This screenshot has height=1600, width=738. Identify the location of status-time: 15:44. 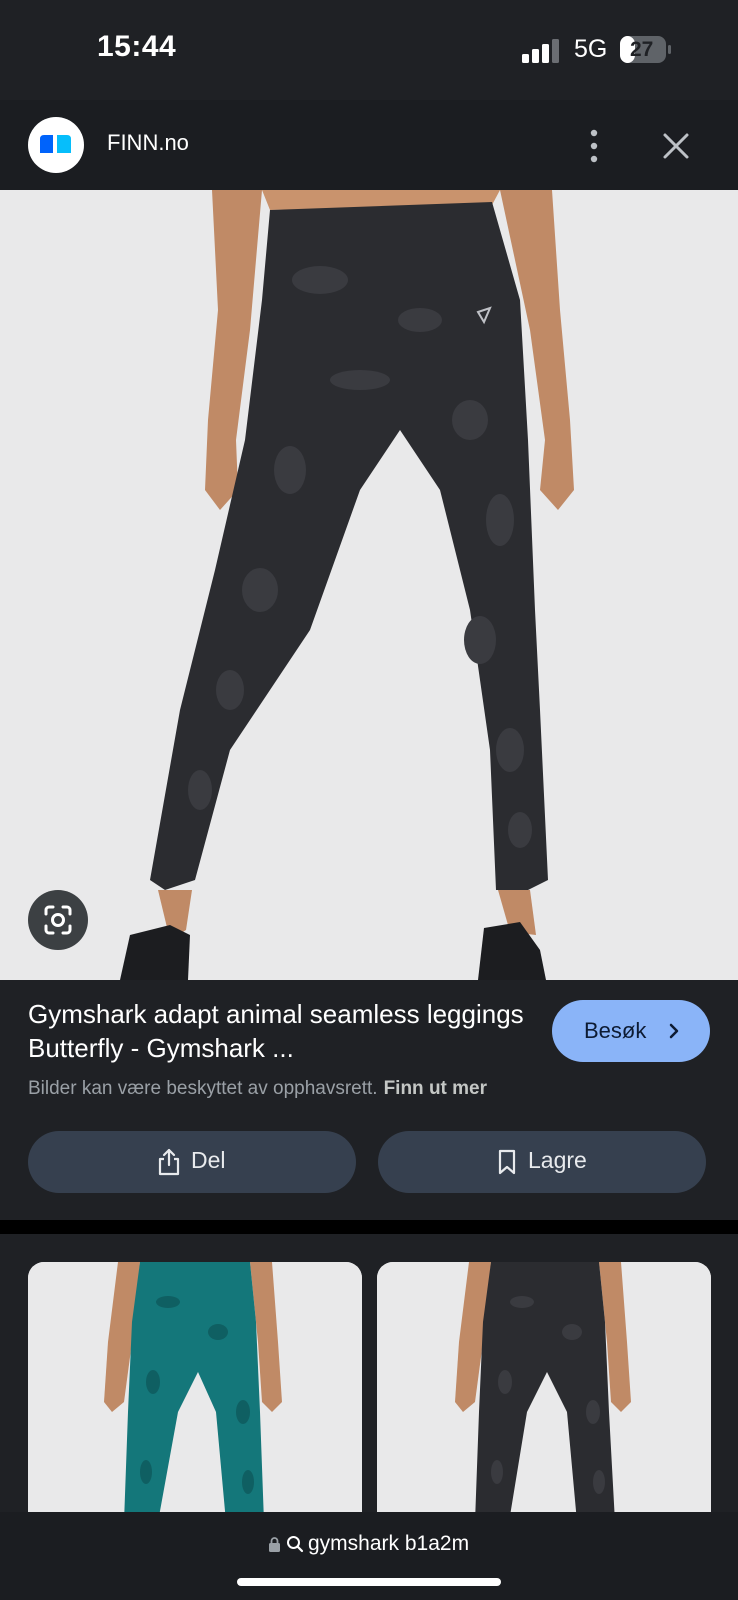
(137, 46).